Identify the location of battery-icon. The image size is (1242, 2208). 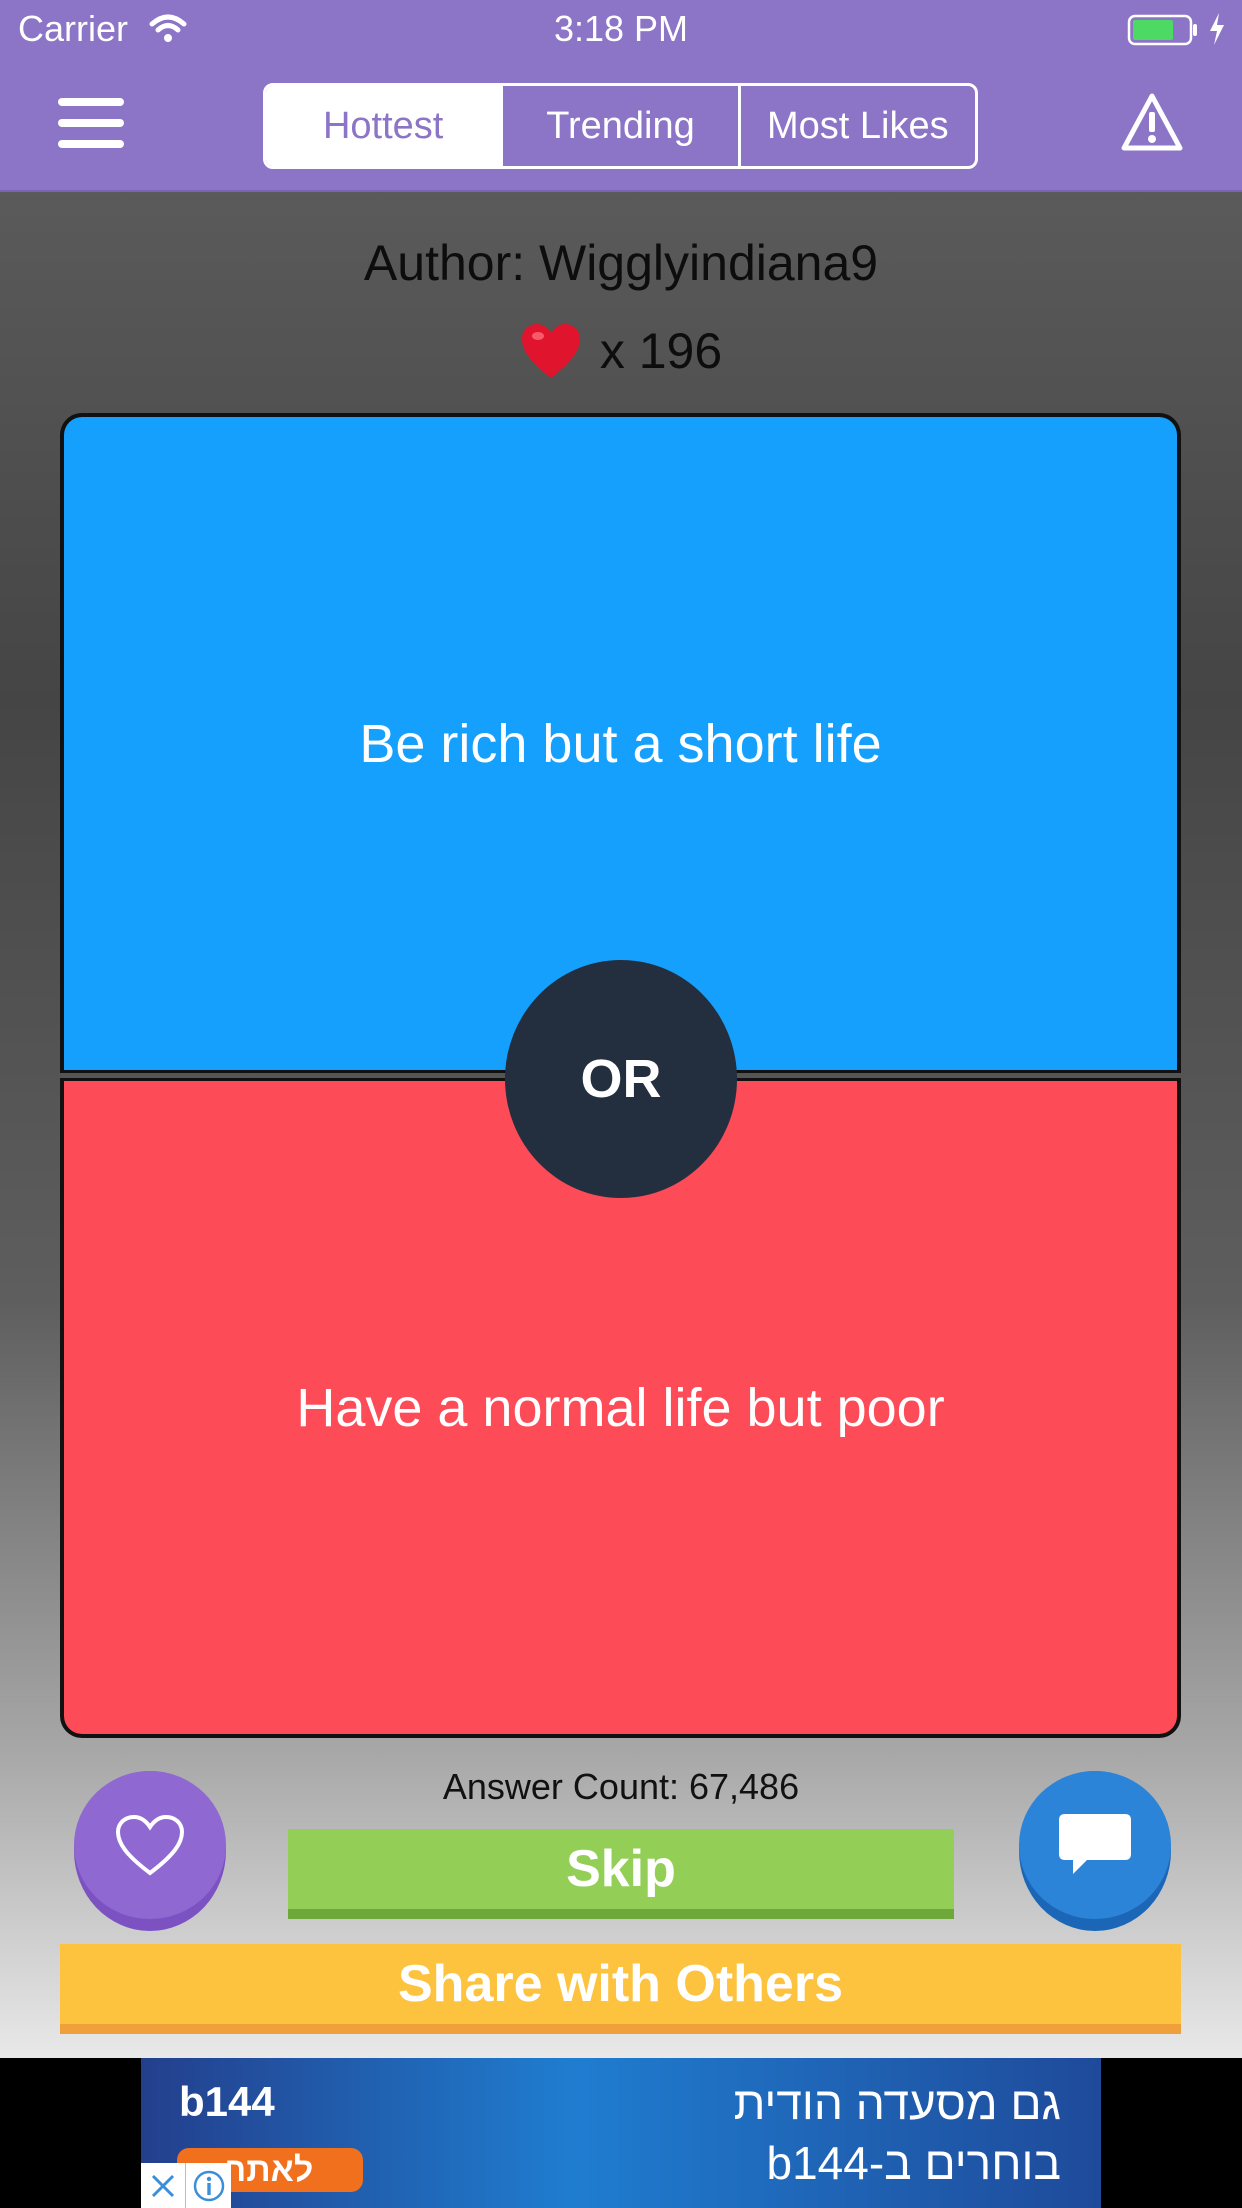
(1162, 30).